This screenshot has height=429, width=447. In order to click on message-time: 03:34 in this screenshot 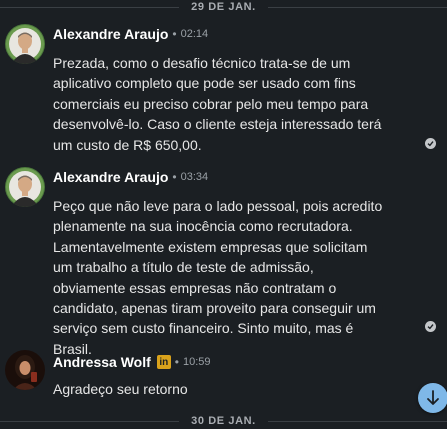, I will do `click(194, 177)`.